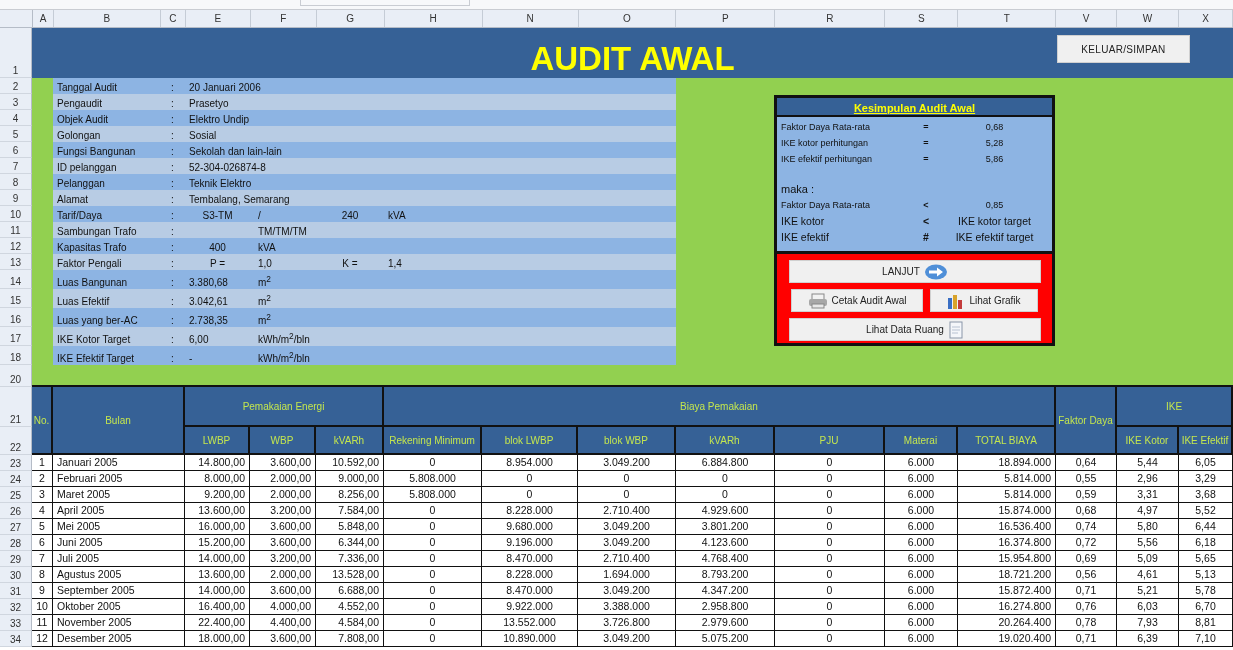  What do you see at coordinates (218, 18) in the screenshot?
I see `column-header: E` at bounding box center [218, 18].